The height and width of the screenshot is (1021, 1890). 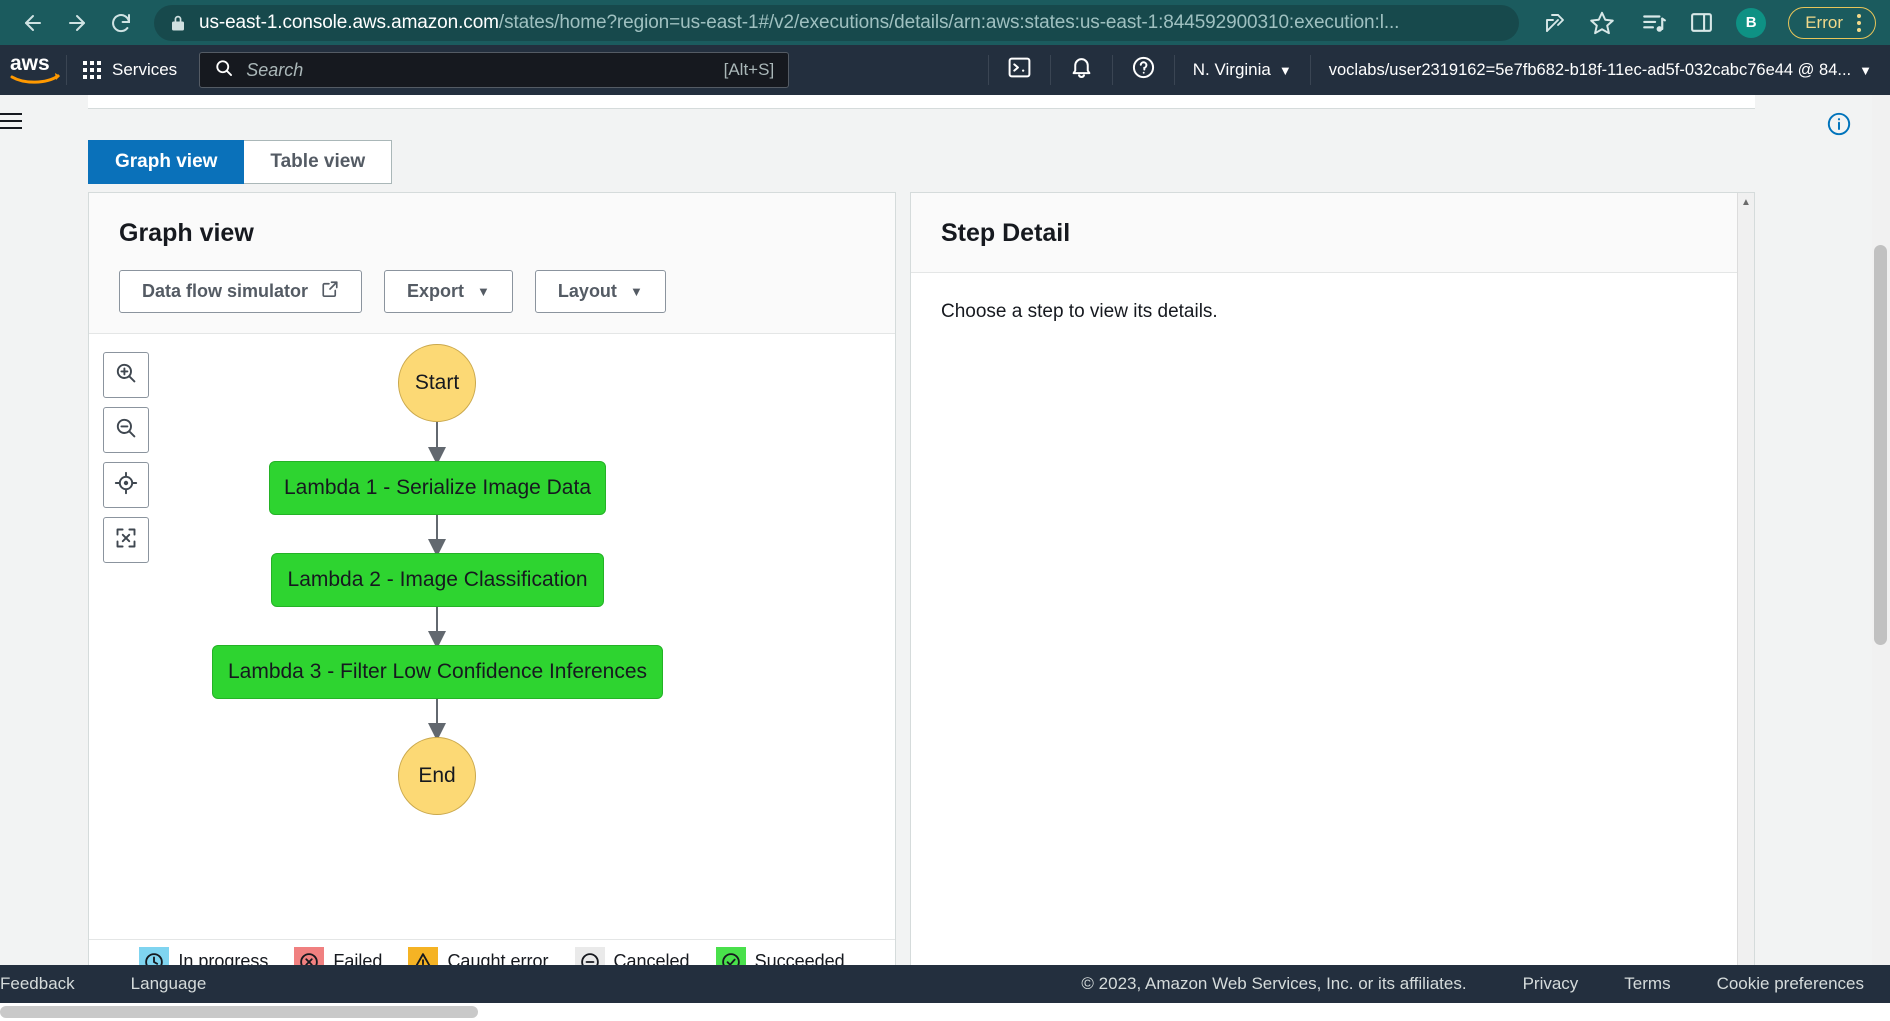 What do you see at coordinates (1654, 23) in the screenshot?
I see `reading-list-icon` at bounding box center [1654, 23].